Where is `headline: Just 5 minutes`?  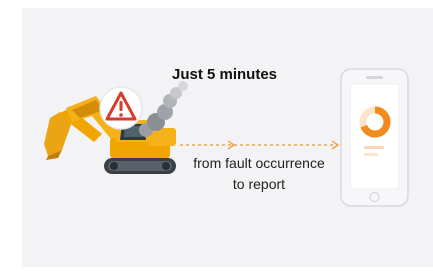
headline: Just 5 minutes is located at coordinates (225, 74).